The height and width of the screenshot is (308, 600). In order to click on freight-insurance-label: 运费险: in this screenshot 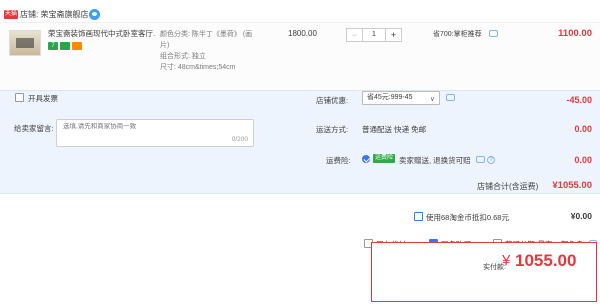, I will do `click(338, 160)`.